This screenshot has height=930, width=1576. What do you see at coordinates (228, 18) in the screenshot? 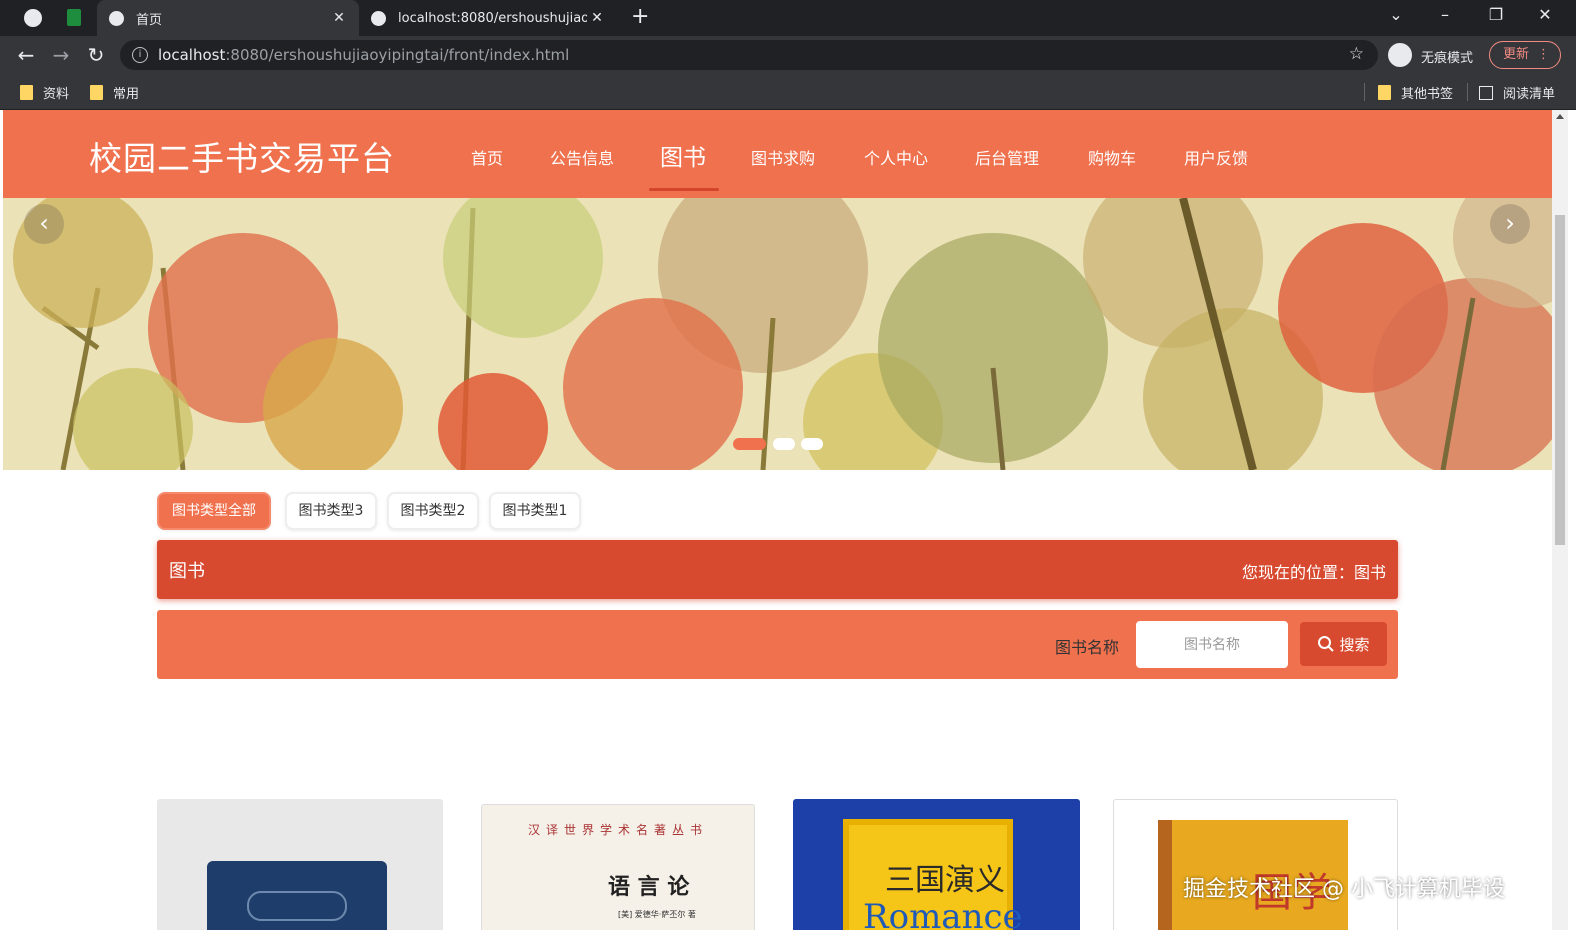
I see `browser-tab-home: 首页 ✕` at bounding box center [228, 18].